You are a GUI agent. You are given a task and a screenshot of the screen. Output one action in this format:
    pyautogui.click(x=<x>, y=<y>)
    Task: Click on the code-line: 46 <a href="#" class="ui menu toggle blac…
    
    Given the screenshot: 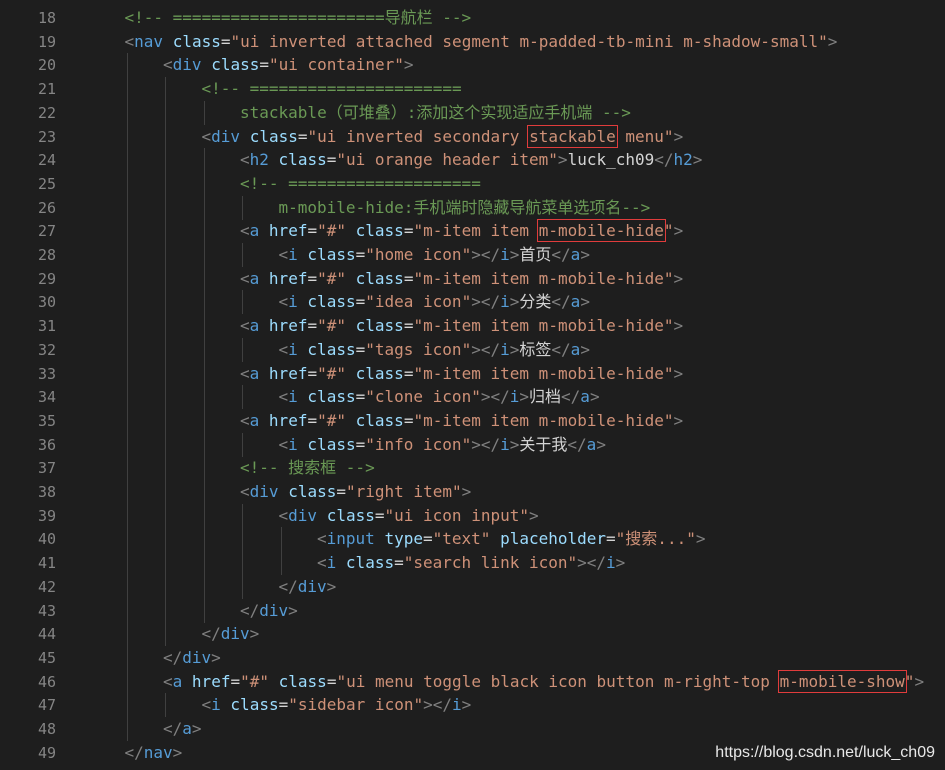 What is the action you would take?
    pyautogui.click(x=472, y=681)
    